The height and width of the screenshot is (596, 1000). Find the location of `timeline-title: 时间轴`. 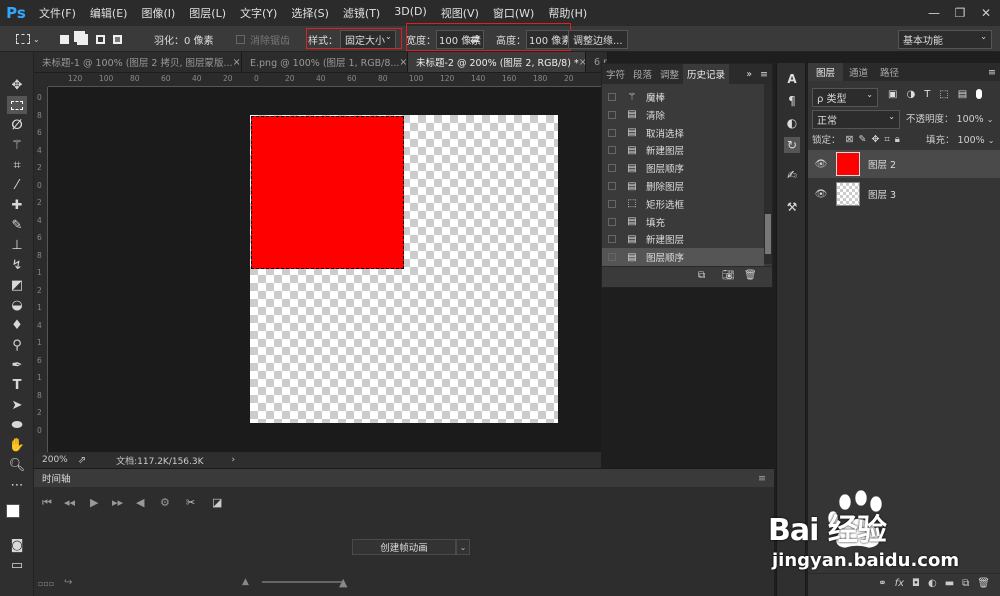

timeline-title: 时间轴 is located at coordinates (56, 478).